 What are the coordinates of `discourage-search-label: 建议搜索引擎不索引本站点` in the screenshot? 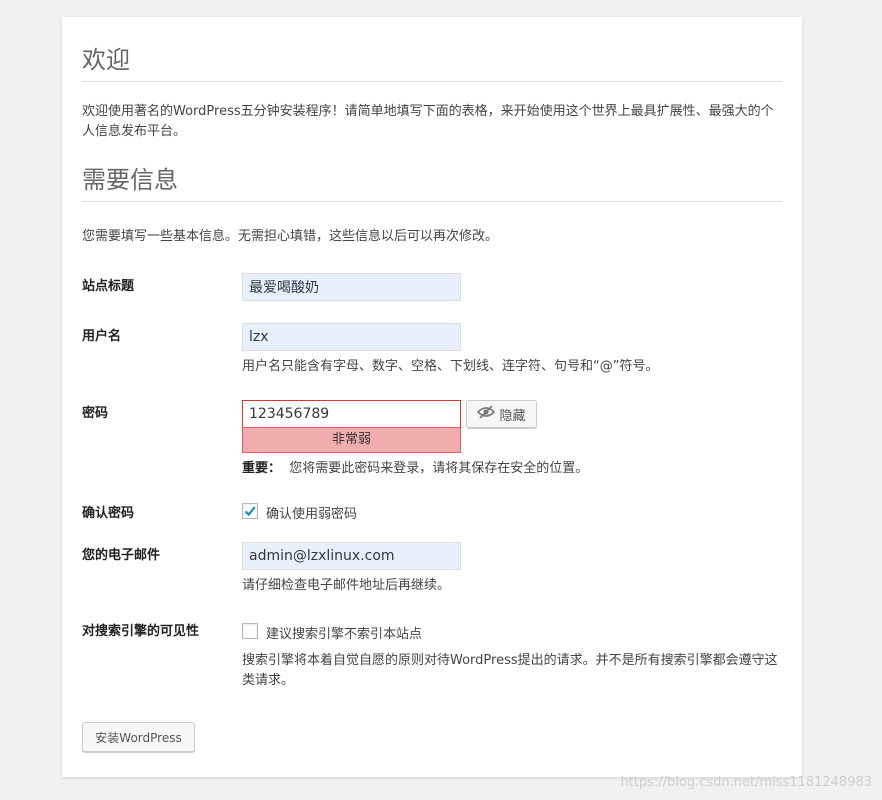 It's located at (344, 632).